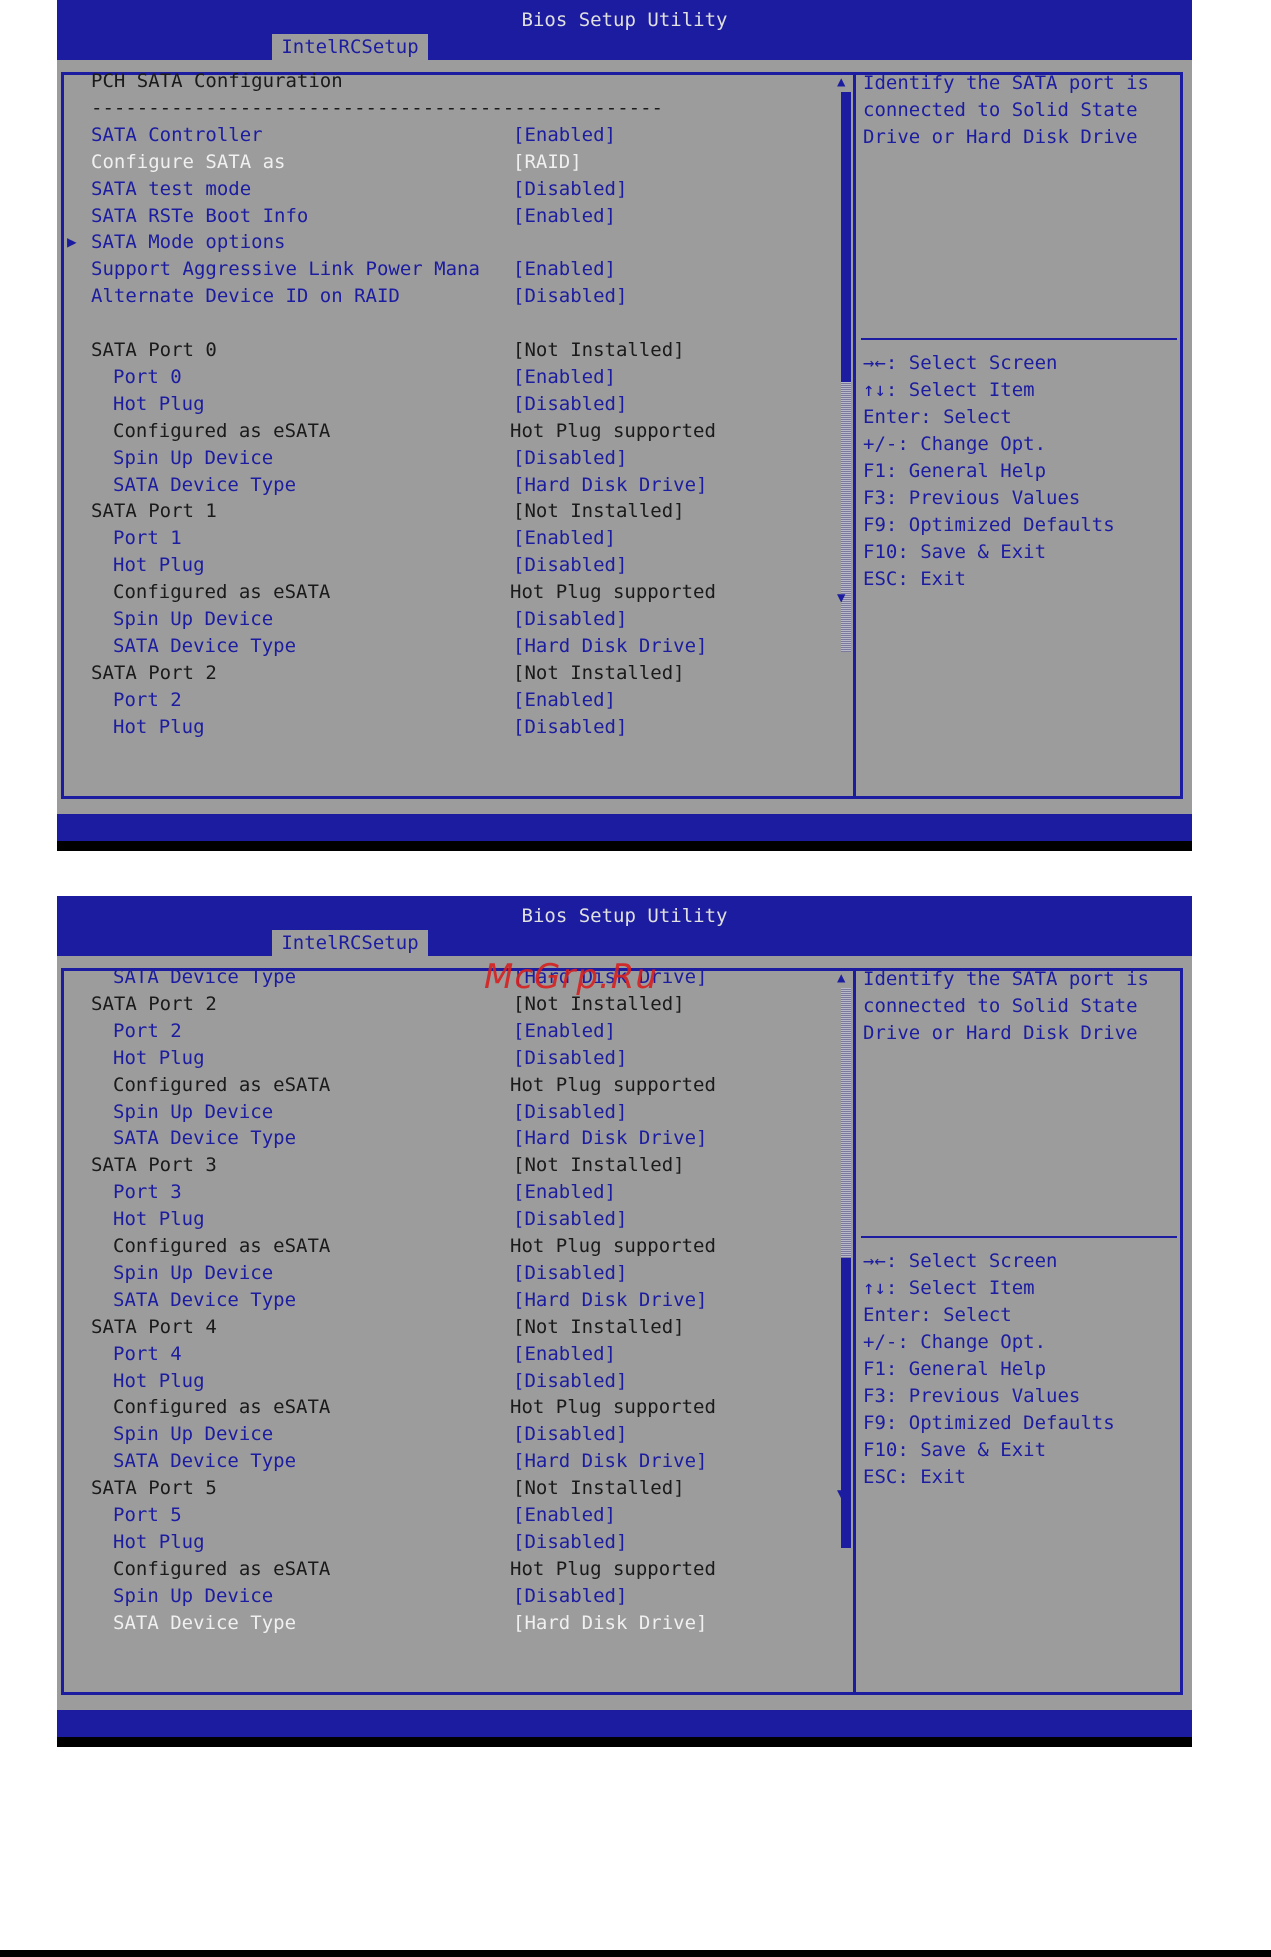 The image size is (1271, 1957). Describe the element at coordinates (937, 1315) in the screenshot. I see `key-hint: Enter: Select` at that location.